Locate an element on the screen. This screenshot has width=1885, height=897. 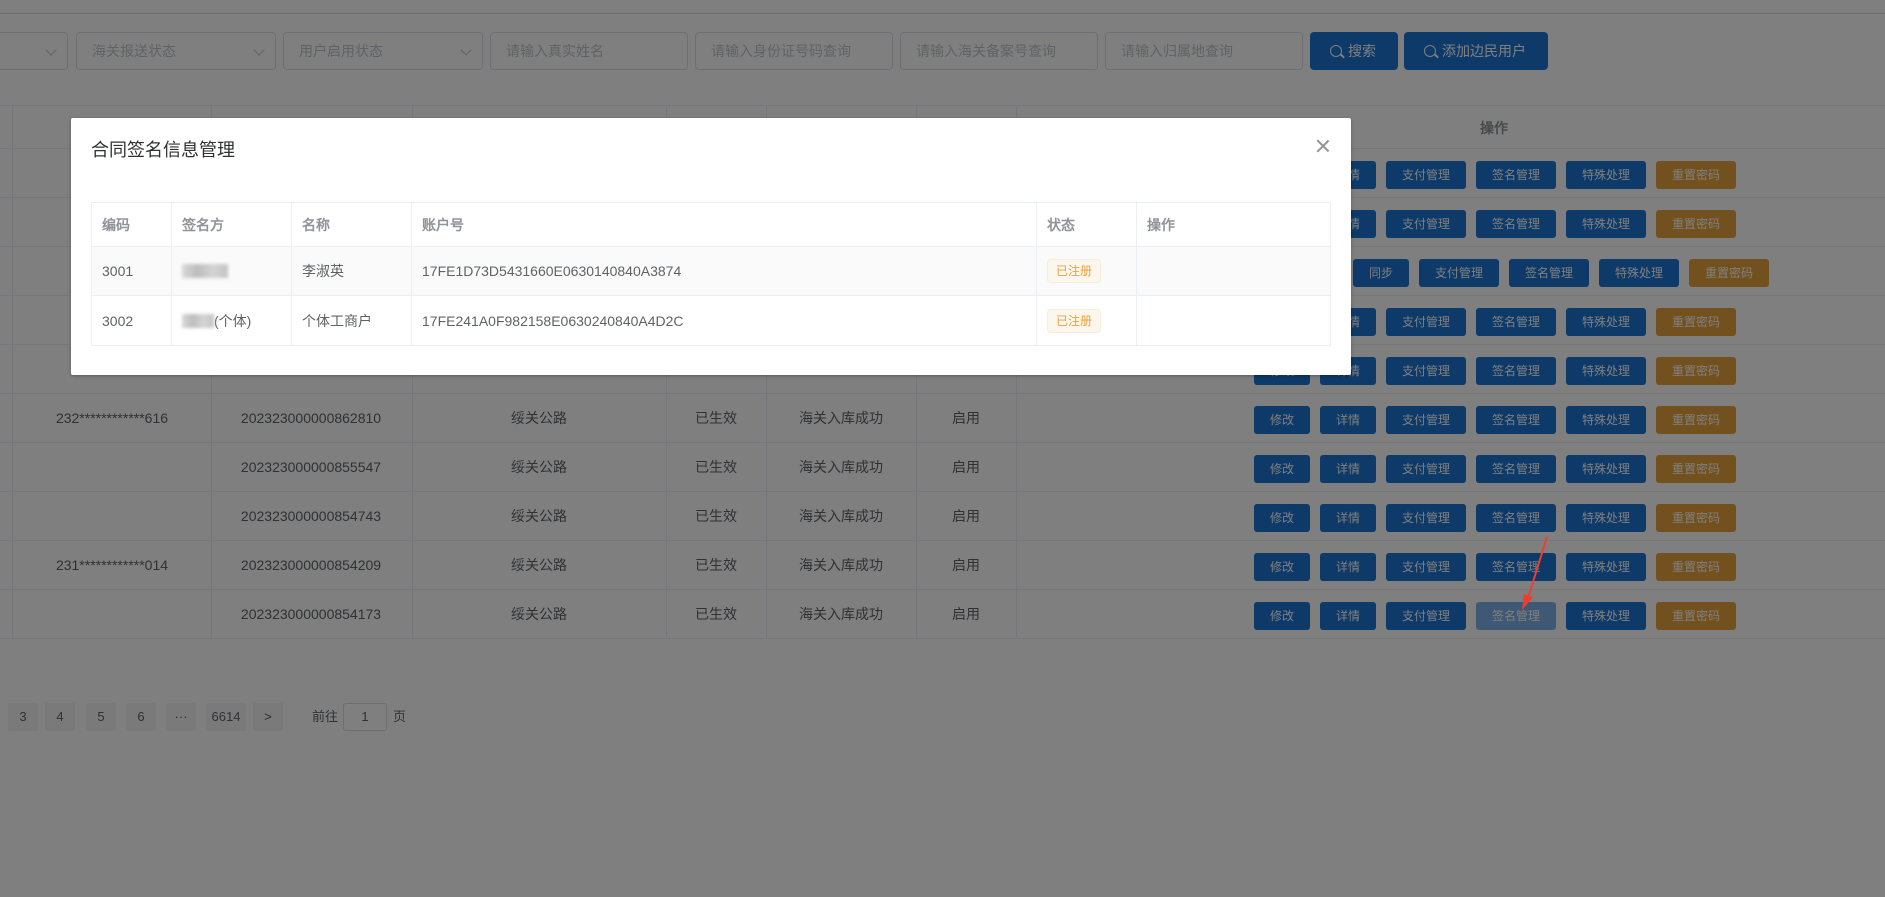
row-account: 17FE241A0F982158E0630240840A4D2C is located at coordinates (724, 320).